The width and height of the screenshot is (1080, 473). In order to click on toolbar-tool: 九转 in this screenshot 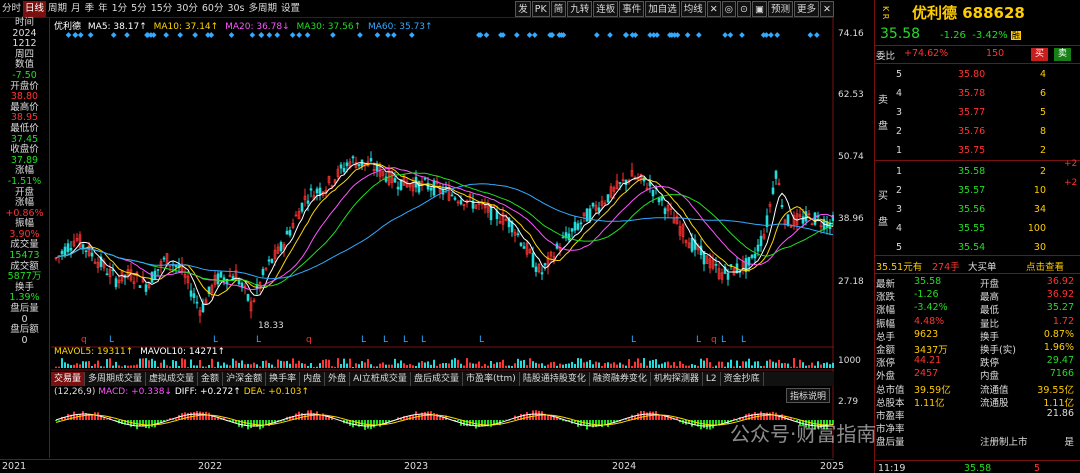, I will do `click(580, 8)`.